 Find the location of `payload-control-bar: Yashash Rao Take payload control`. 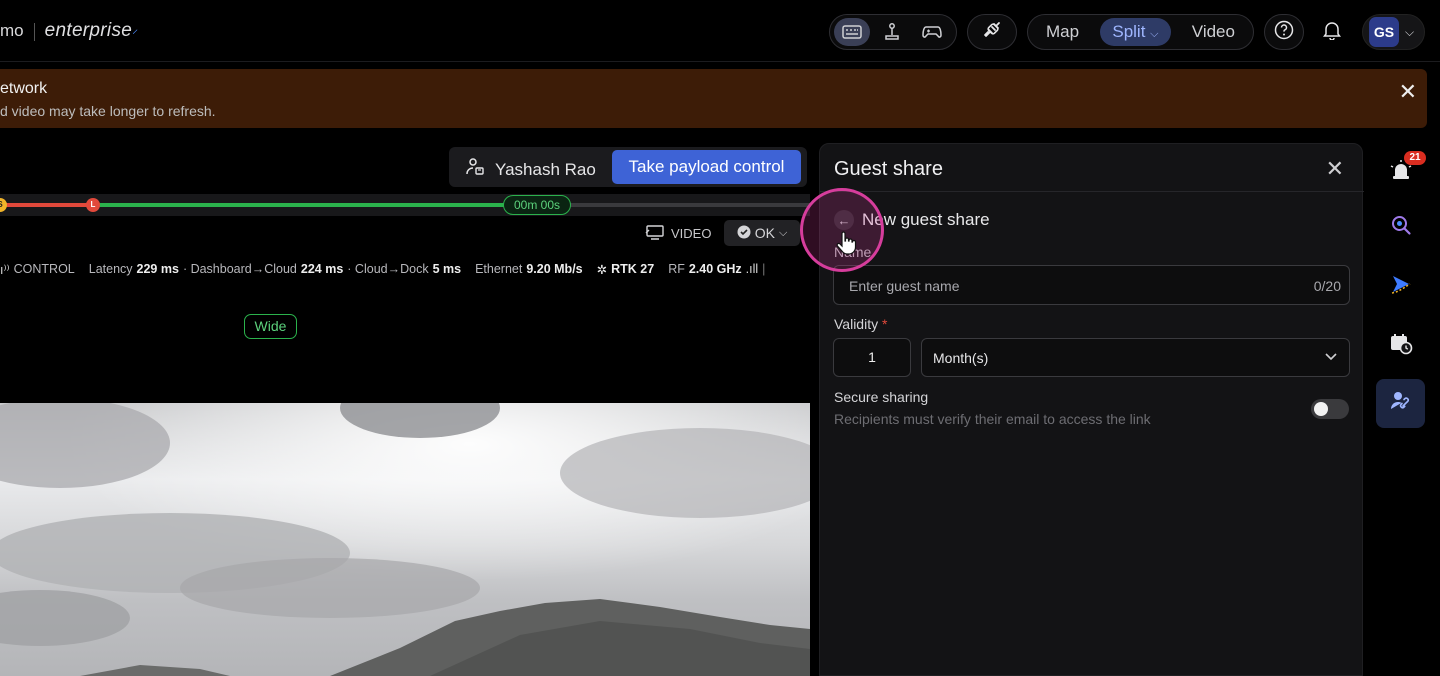

payload-control-bar: Yashash Rao Take payload control is located at coordinates (628, 167).